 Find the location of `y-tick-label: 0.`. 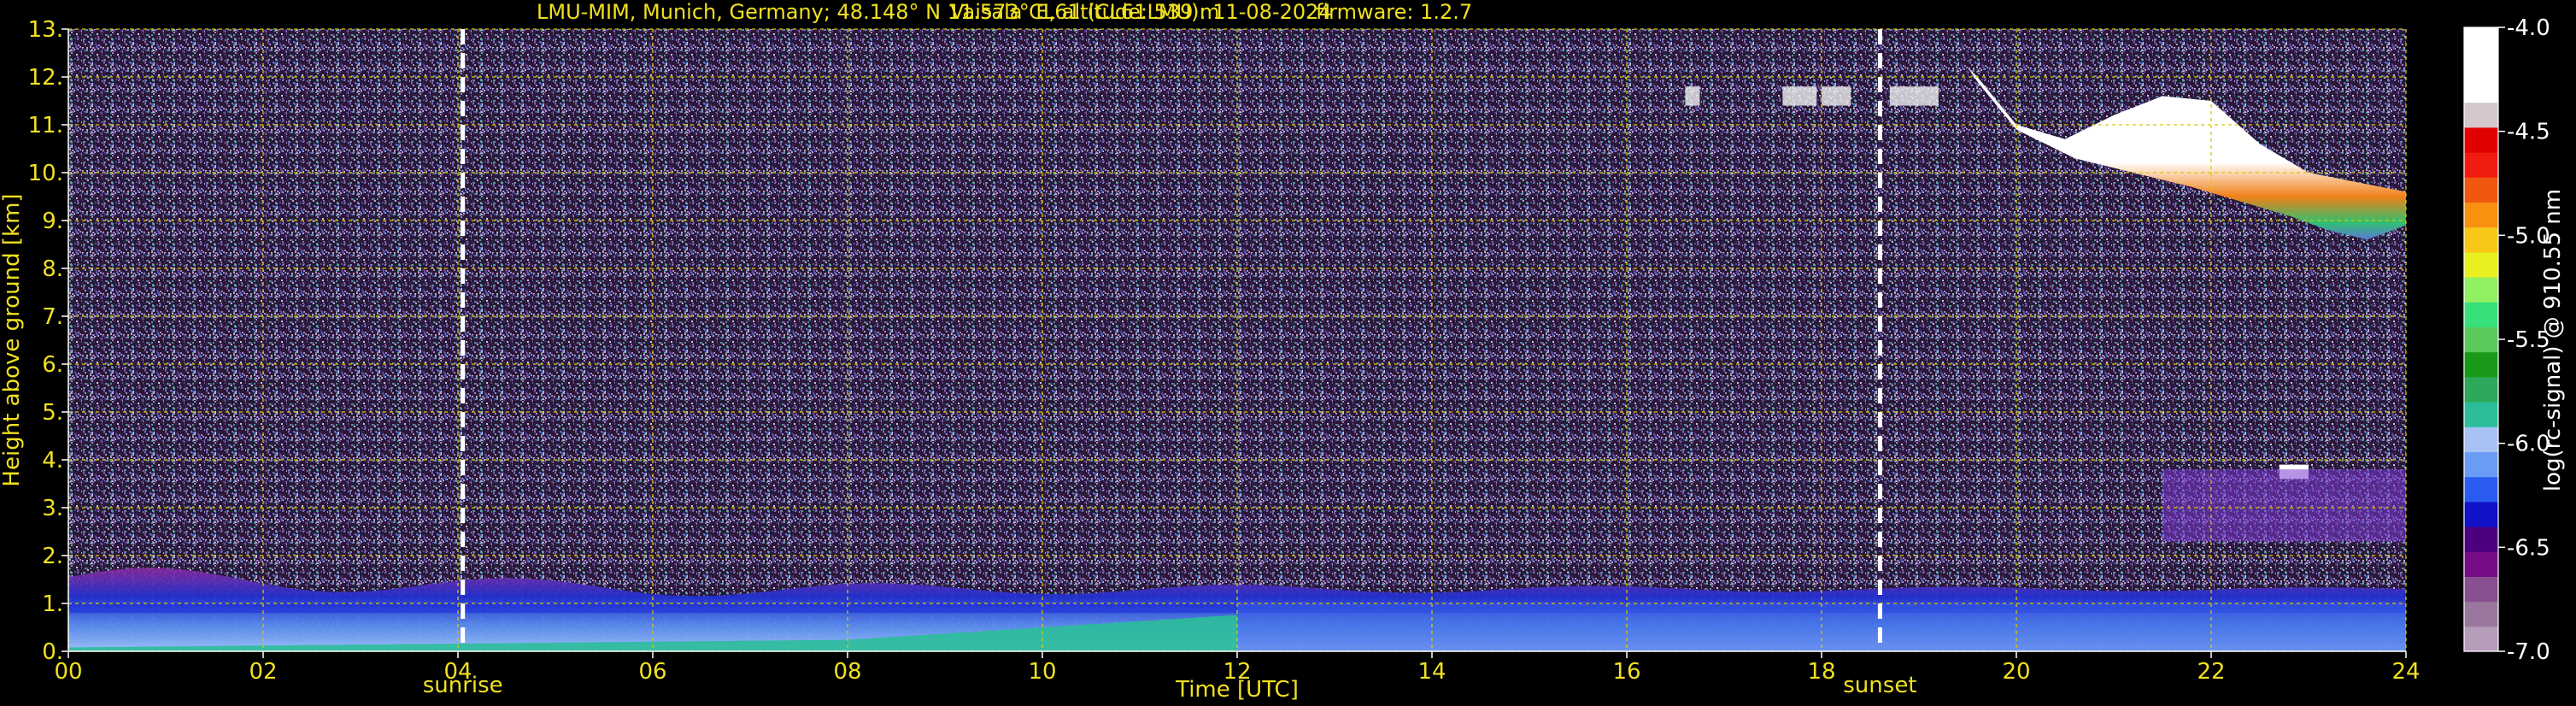

y-tick-label: 0. is located at coordinates (52, 652).